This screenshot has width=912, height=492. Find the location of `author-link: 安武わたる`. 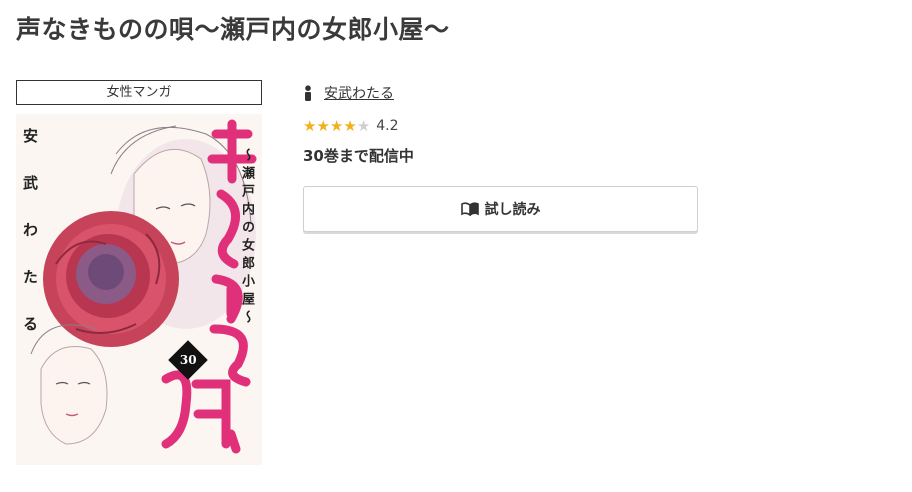

author-link: 安武わたる is located at coordinates (359, 93).